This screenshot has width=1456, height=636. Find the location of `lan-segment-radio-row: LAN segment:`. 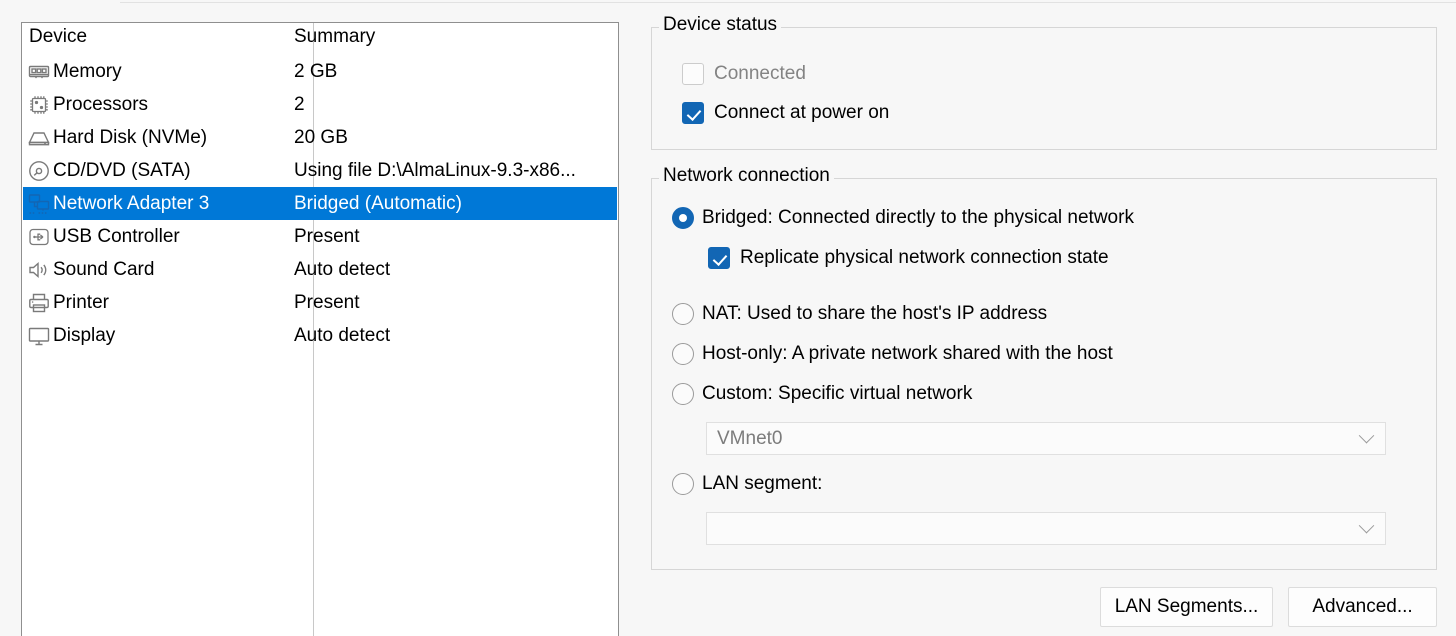

lan-segment-radio-row: LAN segment: is located at coordinates (747, 484).